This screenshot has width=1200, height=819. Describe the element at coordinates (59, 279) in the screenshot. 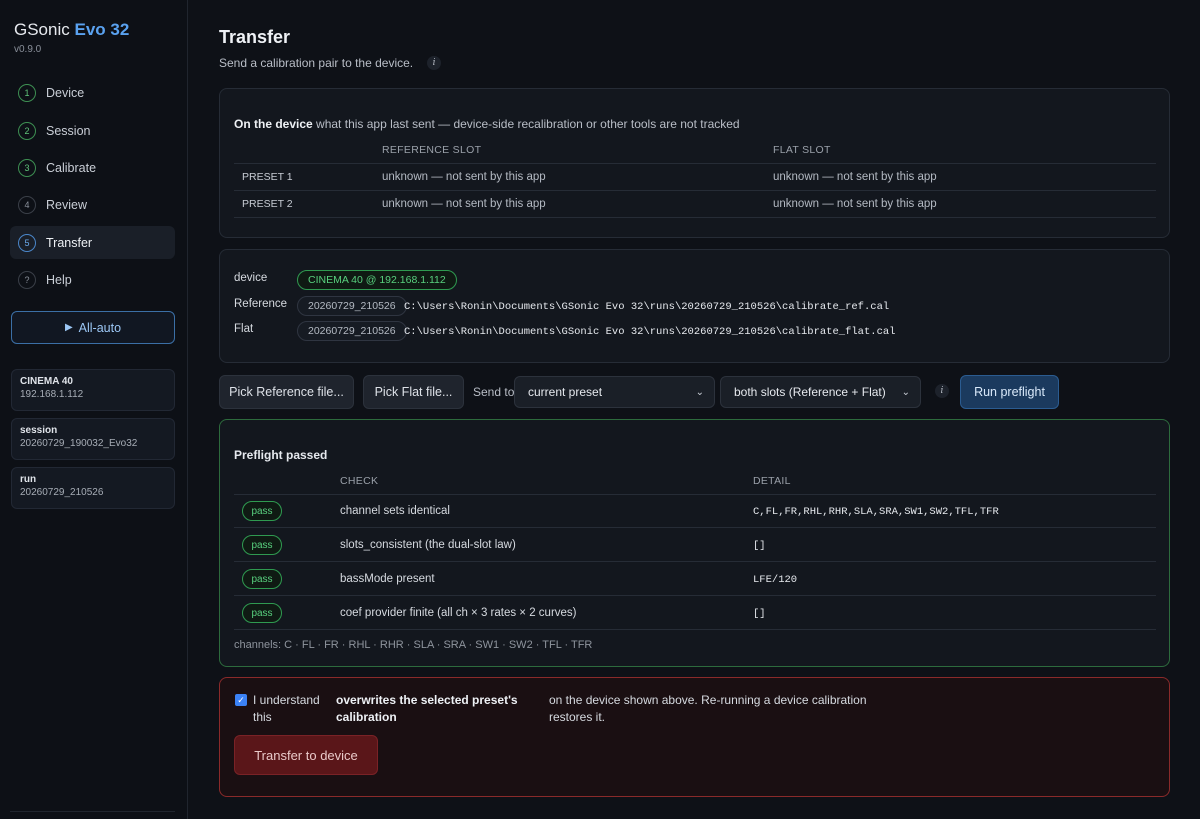

I see `nav-label: Help` at that location.